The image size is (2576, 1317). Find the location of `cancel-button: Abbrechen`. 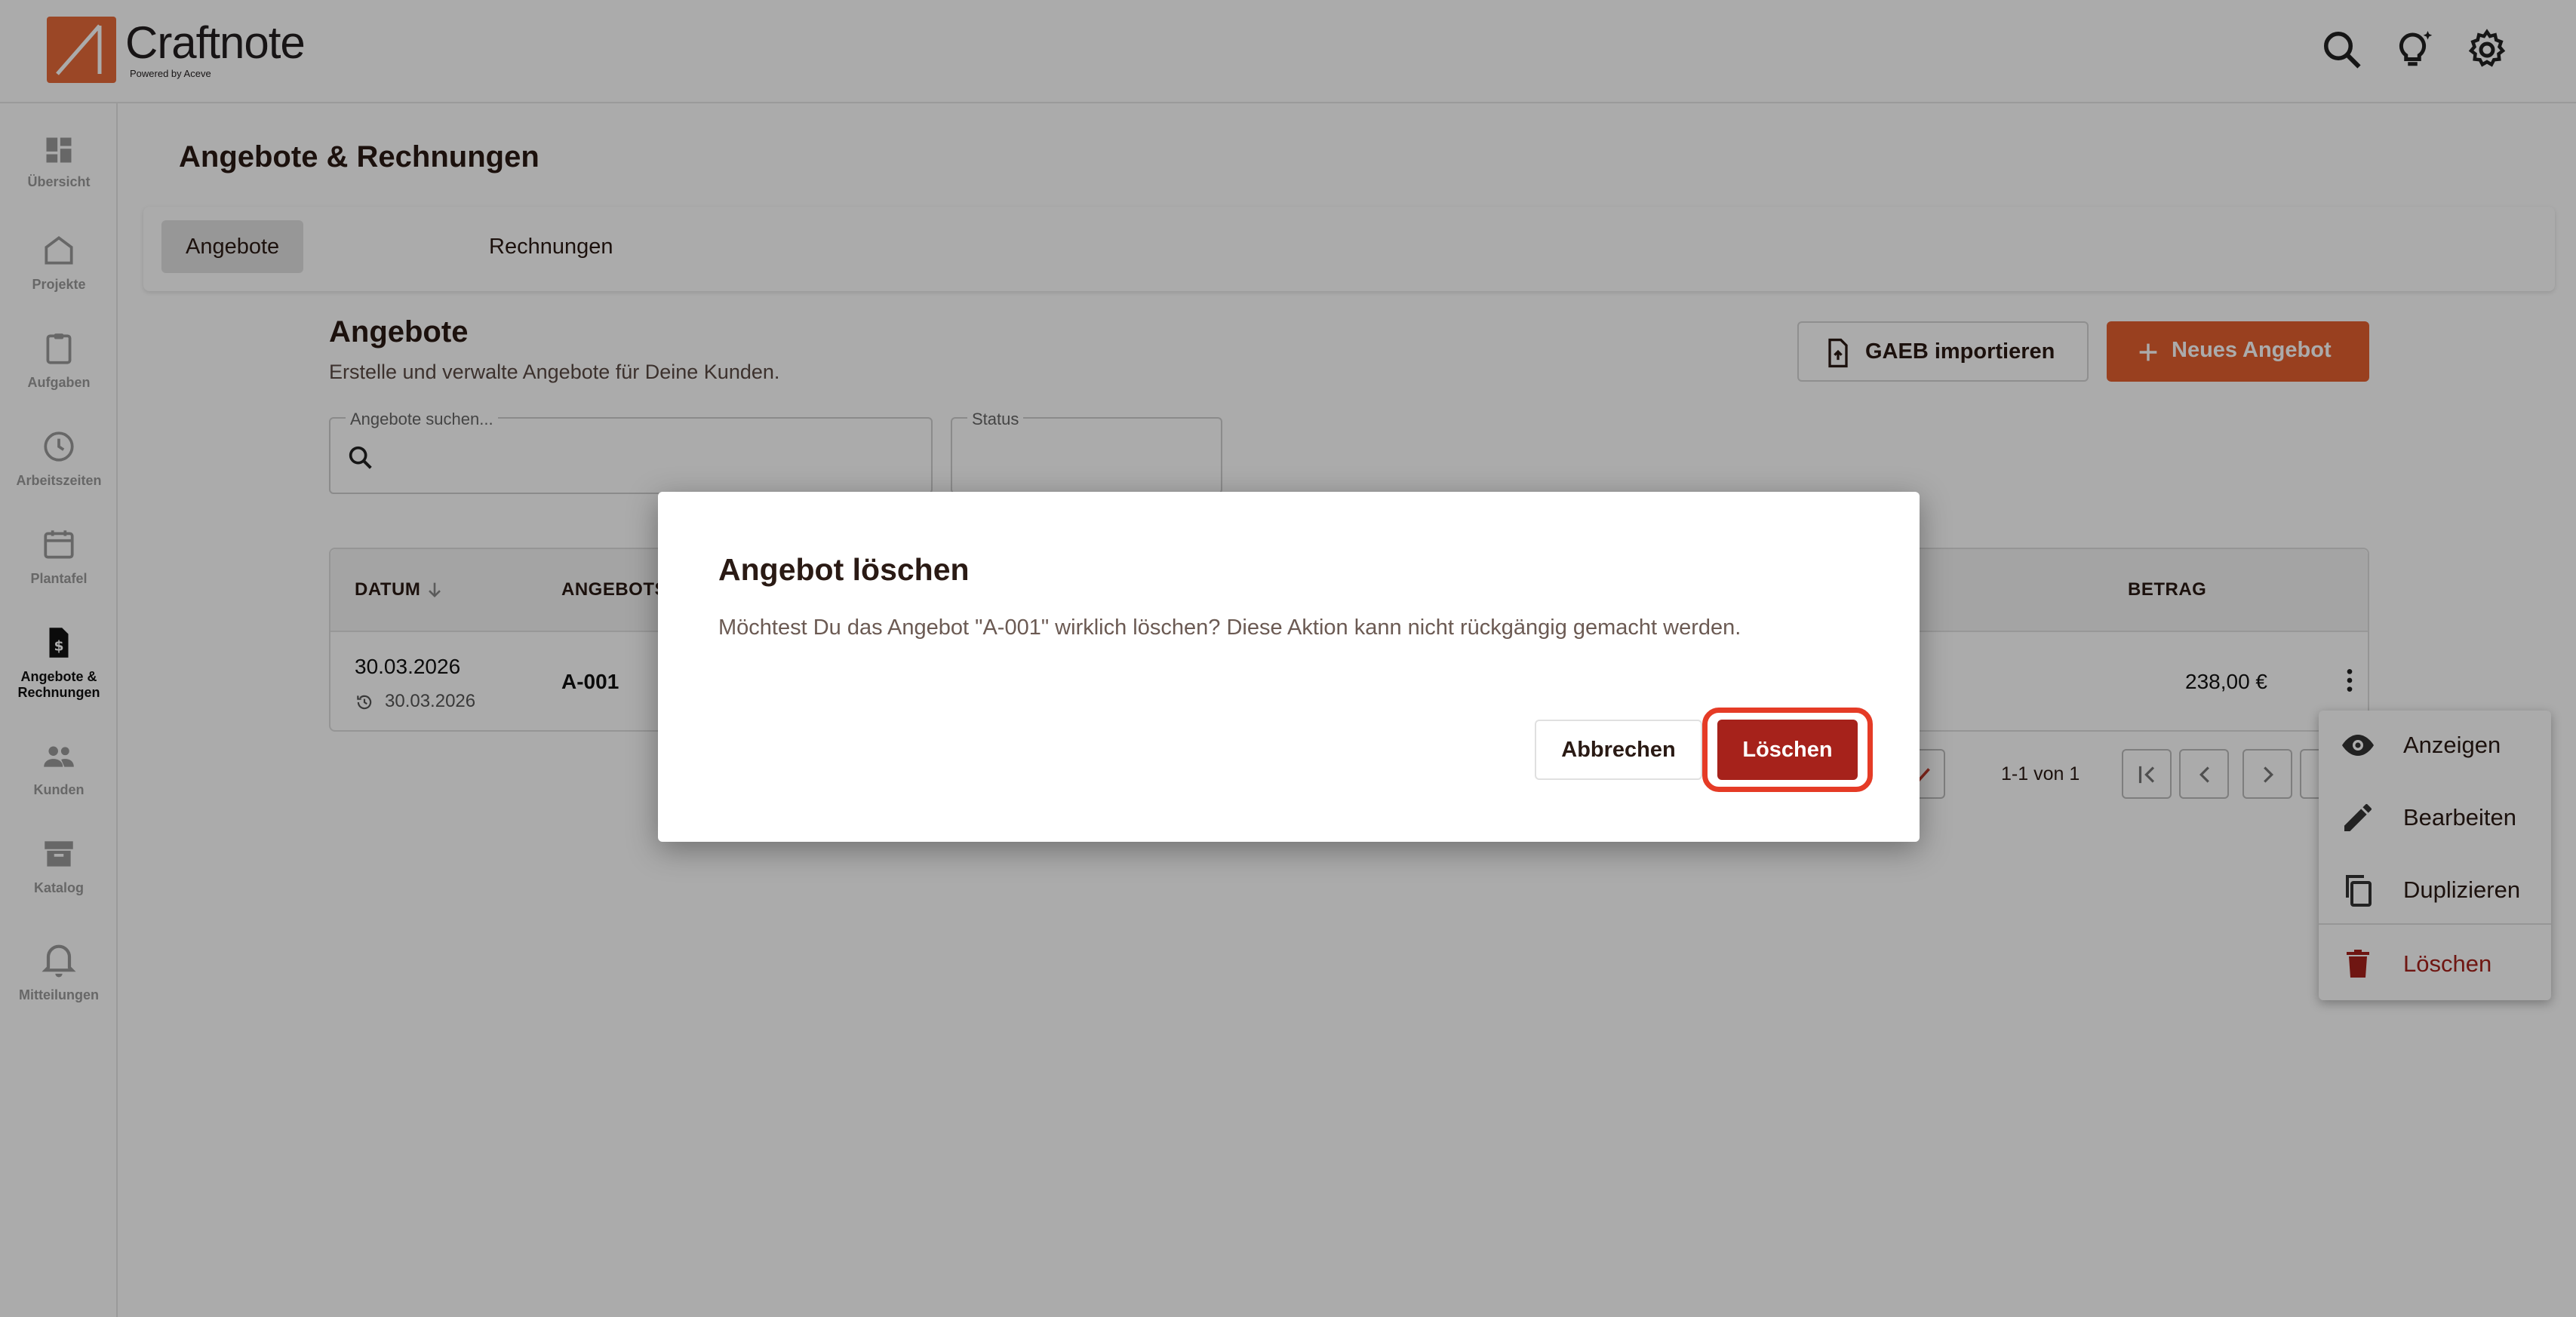

cancel-button: Abbrechen is located at coordinates (1618, 750).